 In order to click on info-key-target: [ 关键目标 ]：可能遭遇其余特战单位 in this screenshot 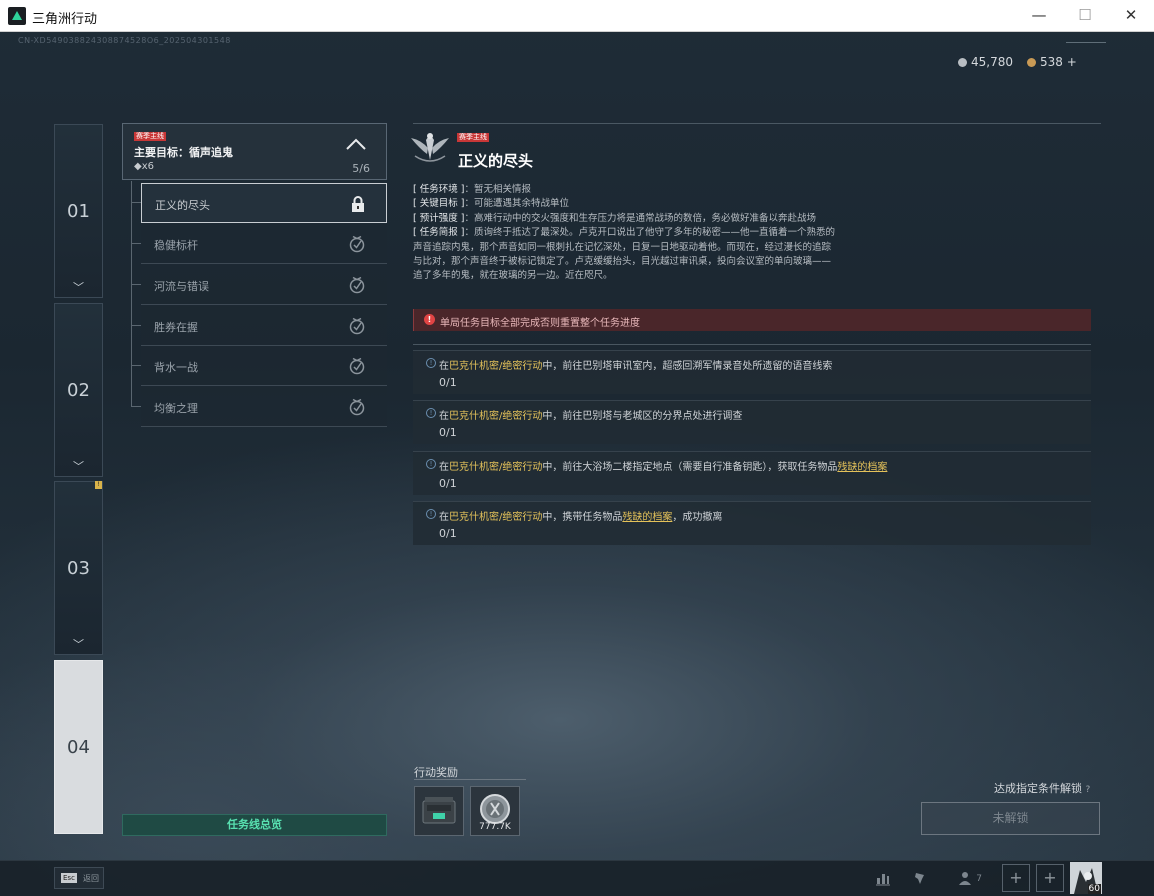, I will do `click(491, 204)`.